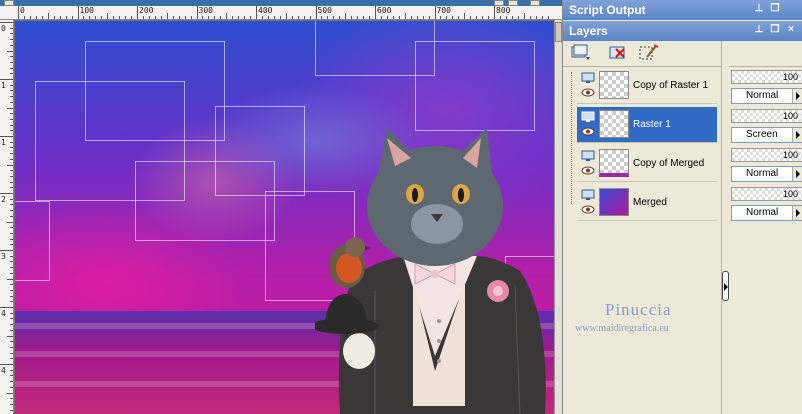 The height and width of the screenshot is (414, 802). Describe the element at coordinates (580, 53) in the screenshot. I see `new-layer-icon` at that location.